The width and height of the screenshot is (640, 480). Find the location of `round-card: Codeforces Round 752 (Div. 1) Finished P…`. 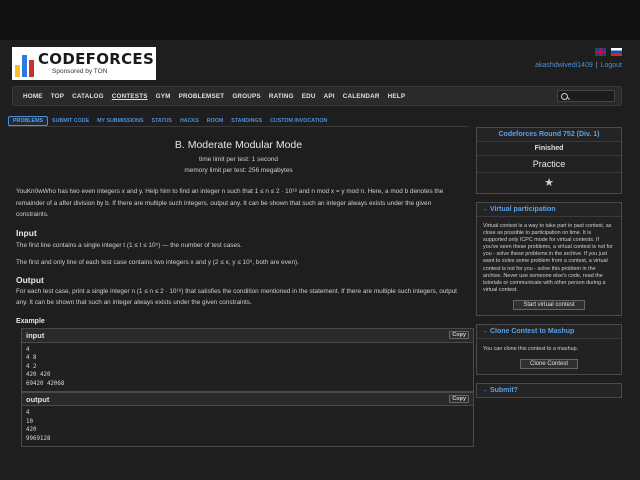

round-card: Codeforces Round 752 (Div. 1) Finished P… is located at coordinates (549, 160).